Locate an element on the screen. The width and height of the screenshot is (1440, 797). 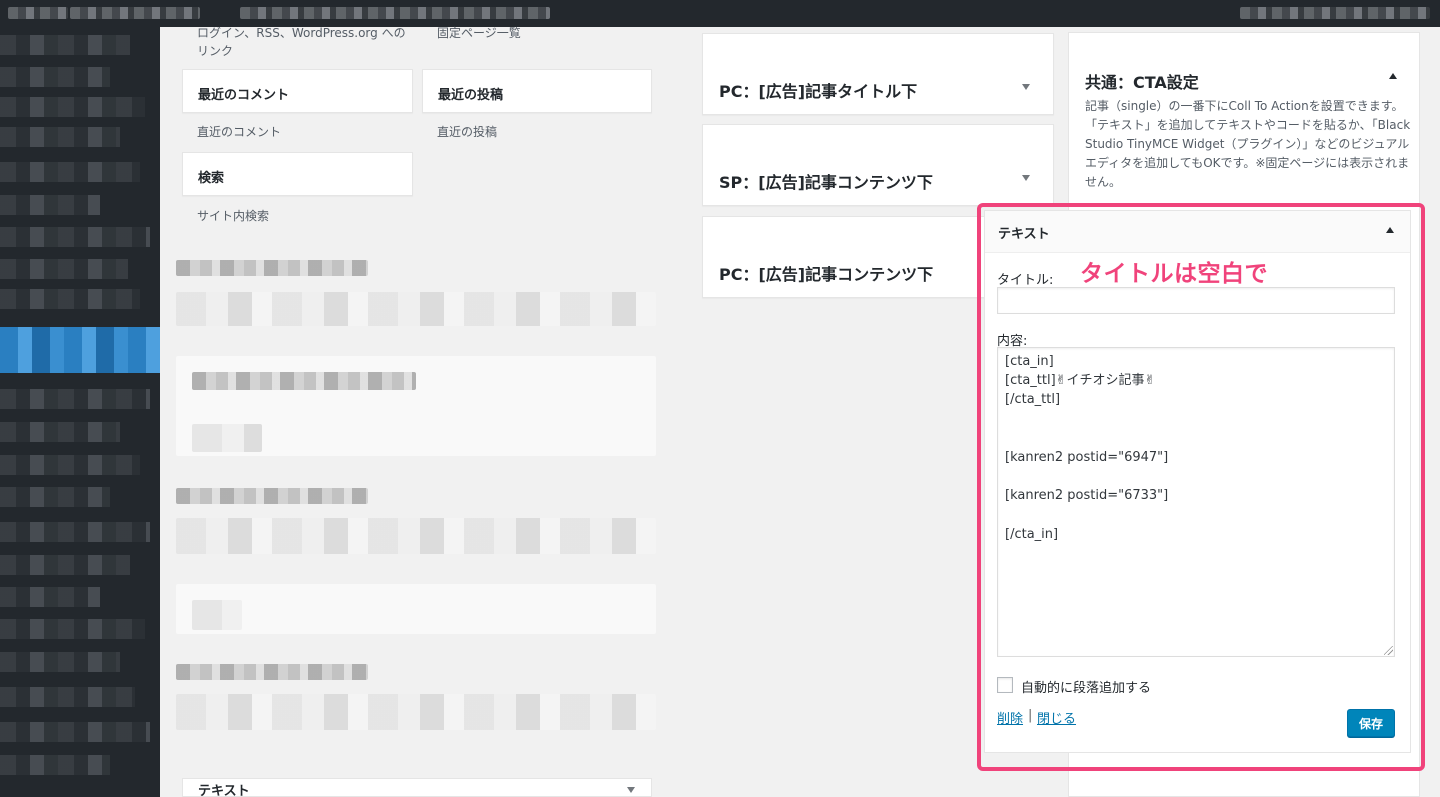
widget-desc-search: サイト内検索 is located at coordinates (233, 216).